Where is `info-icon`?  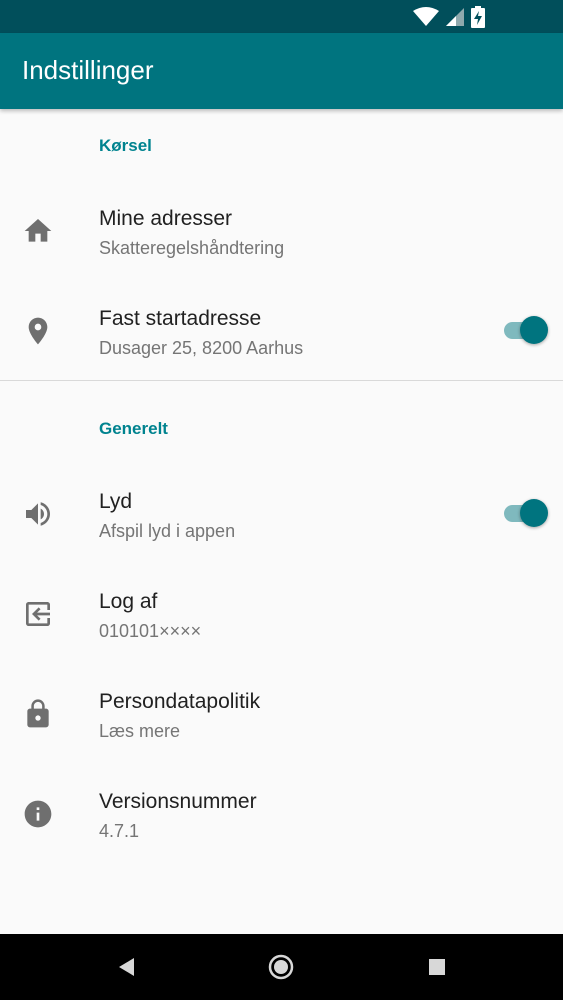
info-icon is located at coordinates (38, 814).